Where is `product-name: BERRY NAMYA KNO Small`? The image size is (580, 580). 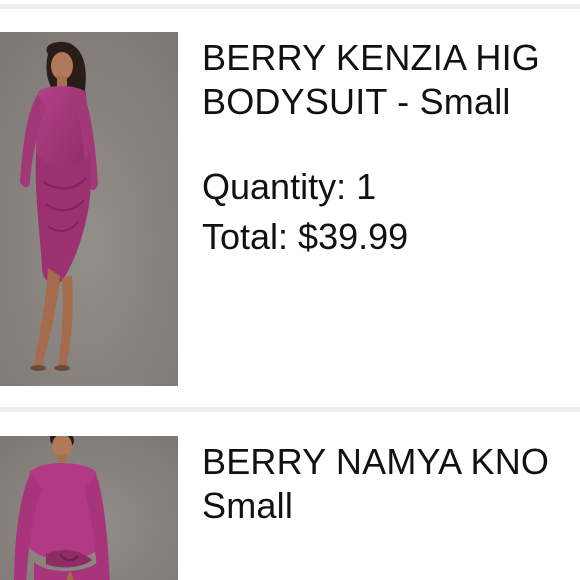 product-name: BERRY NAMYA KNO Small is located at coordinates (391, 484).